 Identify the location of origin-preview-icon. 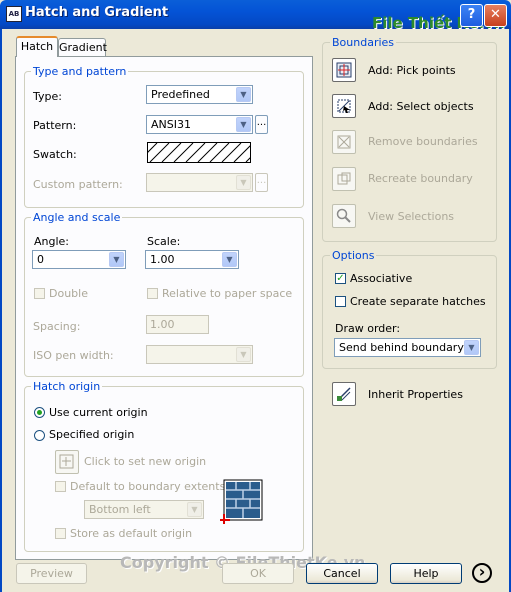
(243, 500).